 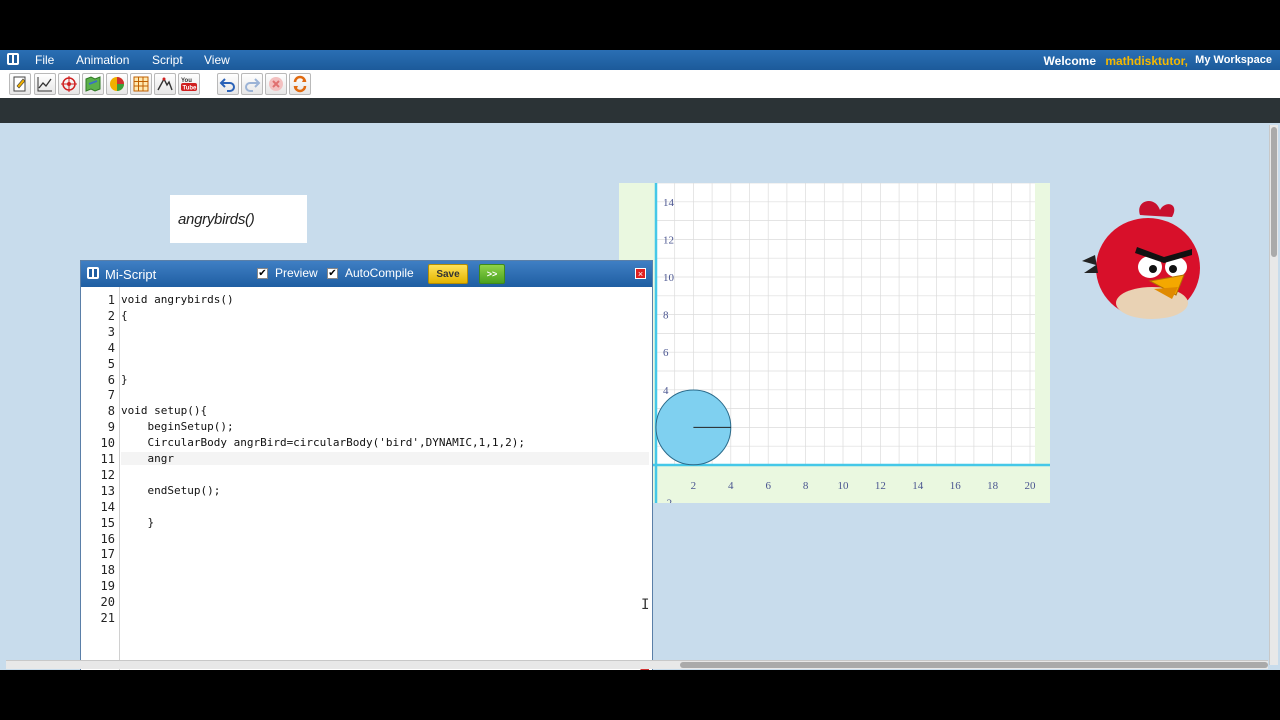 I want to click on script-window-title: Mi-Script, so click(x=131, y=274).